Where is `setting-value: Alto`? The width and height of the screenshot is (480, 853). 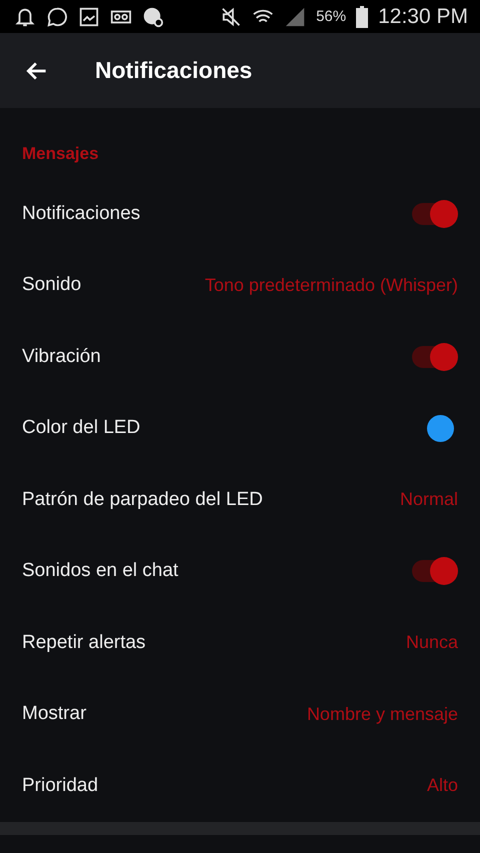 setting-value: Alto is located at coordinates (442, 785).